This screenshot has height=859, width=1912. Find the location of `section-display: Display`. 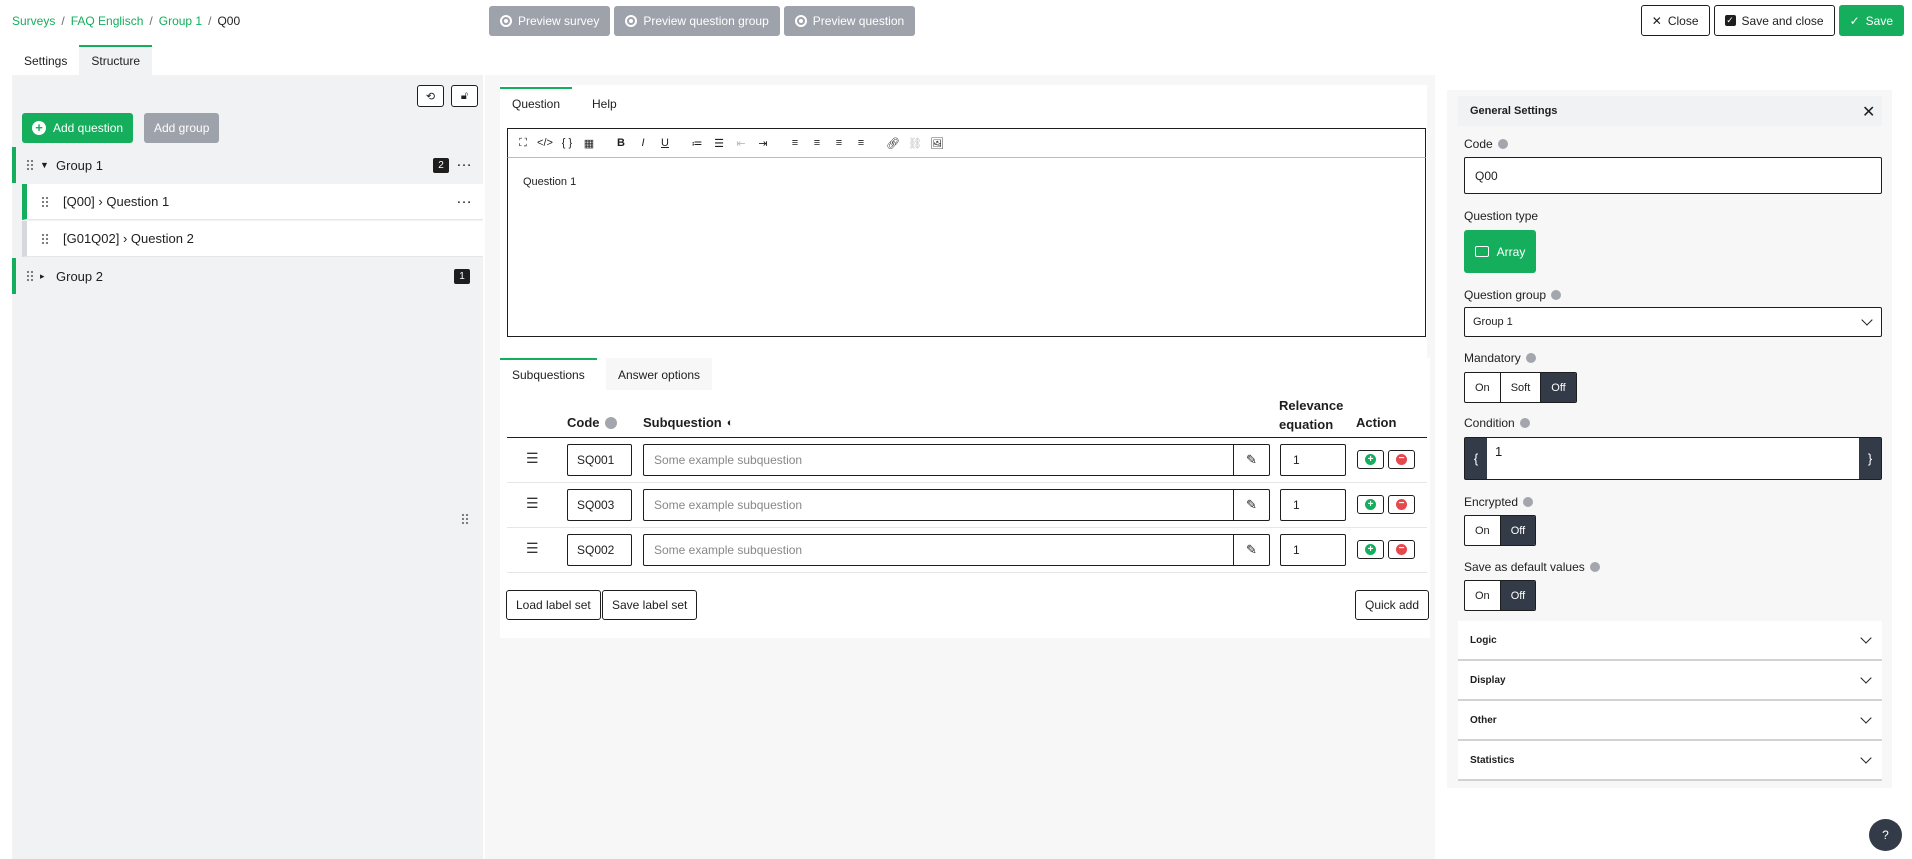

section-display: Display is located at coordinates (1670, 681).